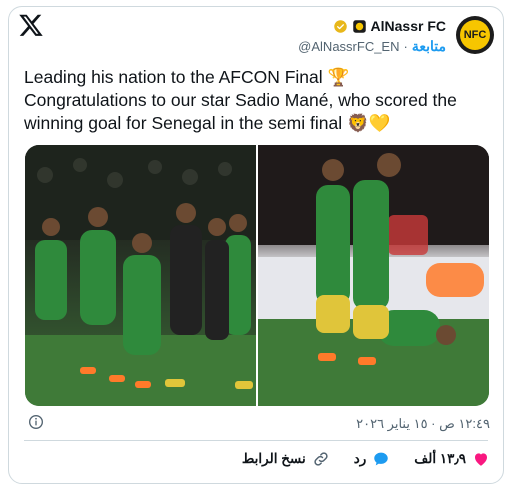 The height and width of the screenshot is (484, 512). I want to click on like-count: ١٣٫٩ ألف, so click(440, 458).